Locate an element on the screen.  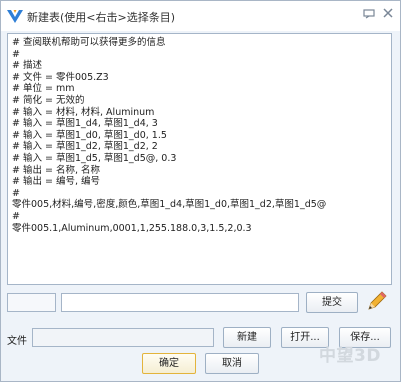
app-logo-icon is located at coordinates (15, 16).